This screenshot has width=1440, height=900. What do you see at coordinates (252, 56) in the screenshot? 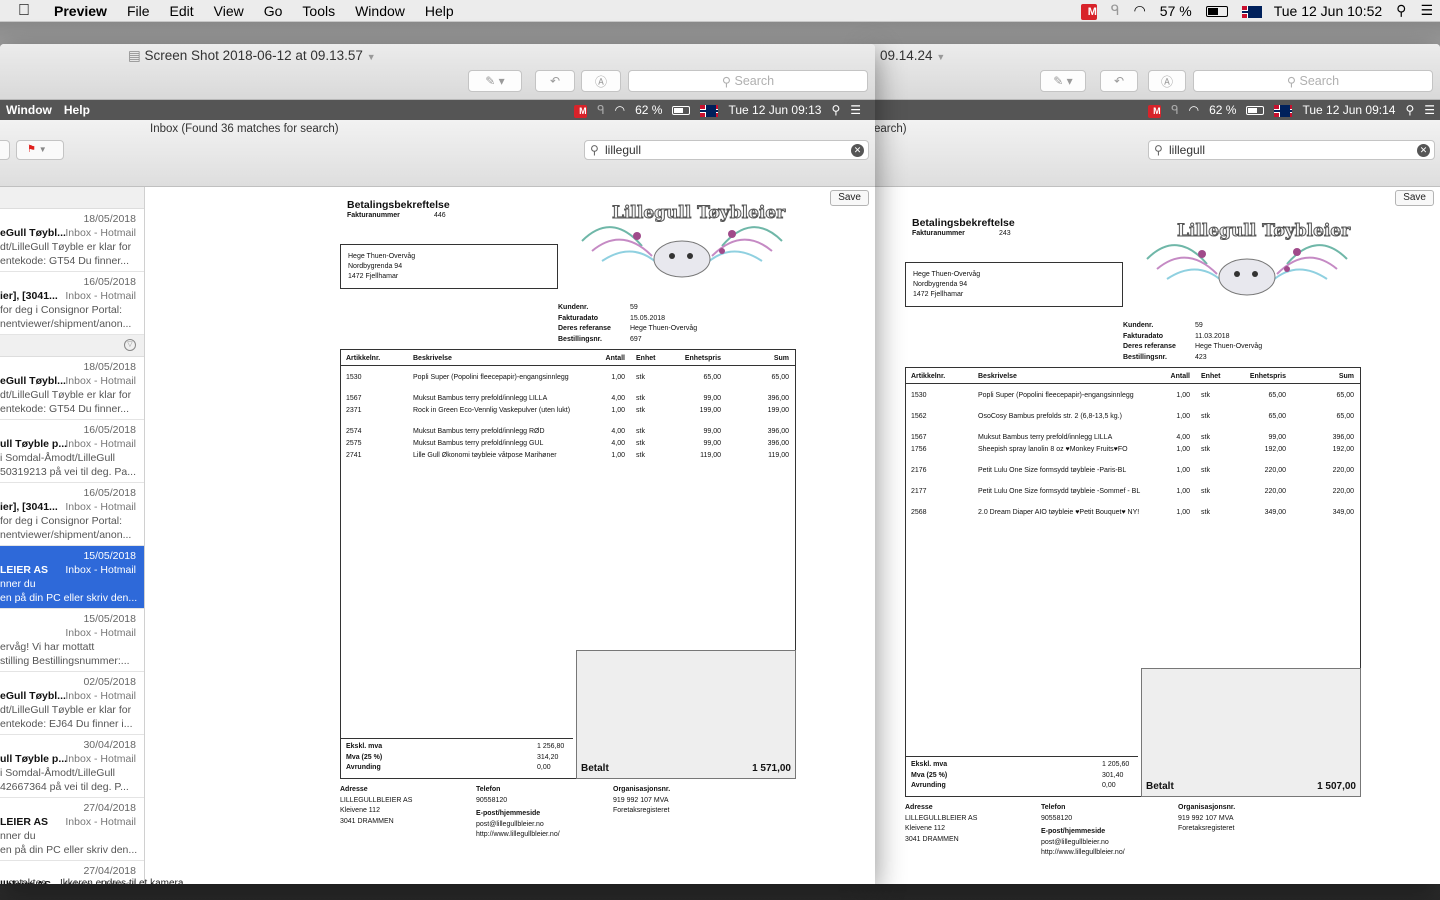
I see `window-title: ▤ Screen Shot 2018-06-12 at 09.13.57 ▼` at bounding box center [252, 56].